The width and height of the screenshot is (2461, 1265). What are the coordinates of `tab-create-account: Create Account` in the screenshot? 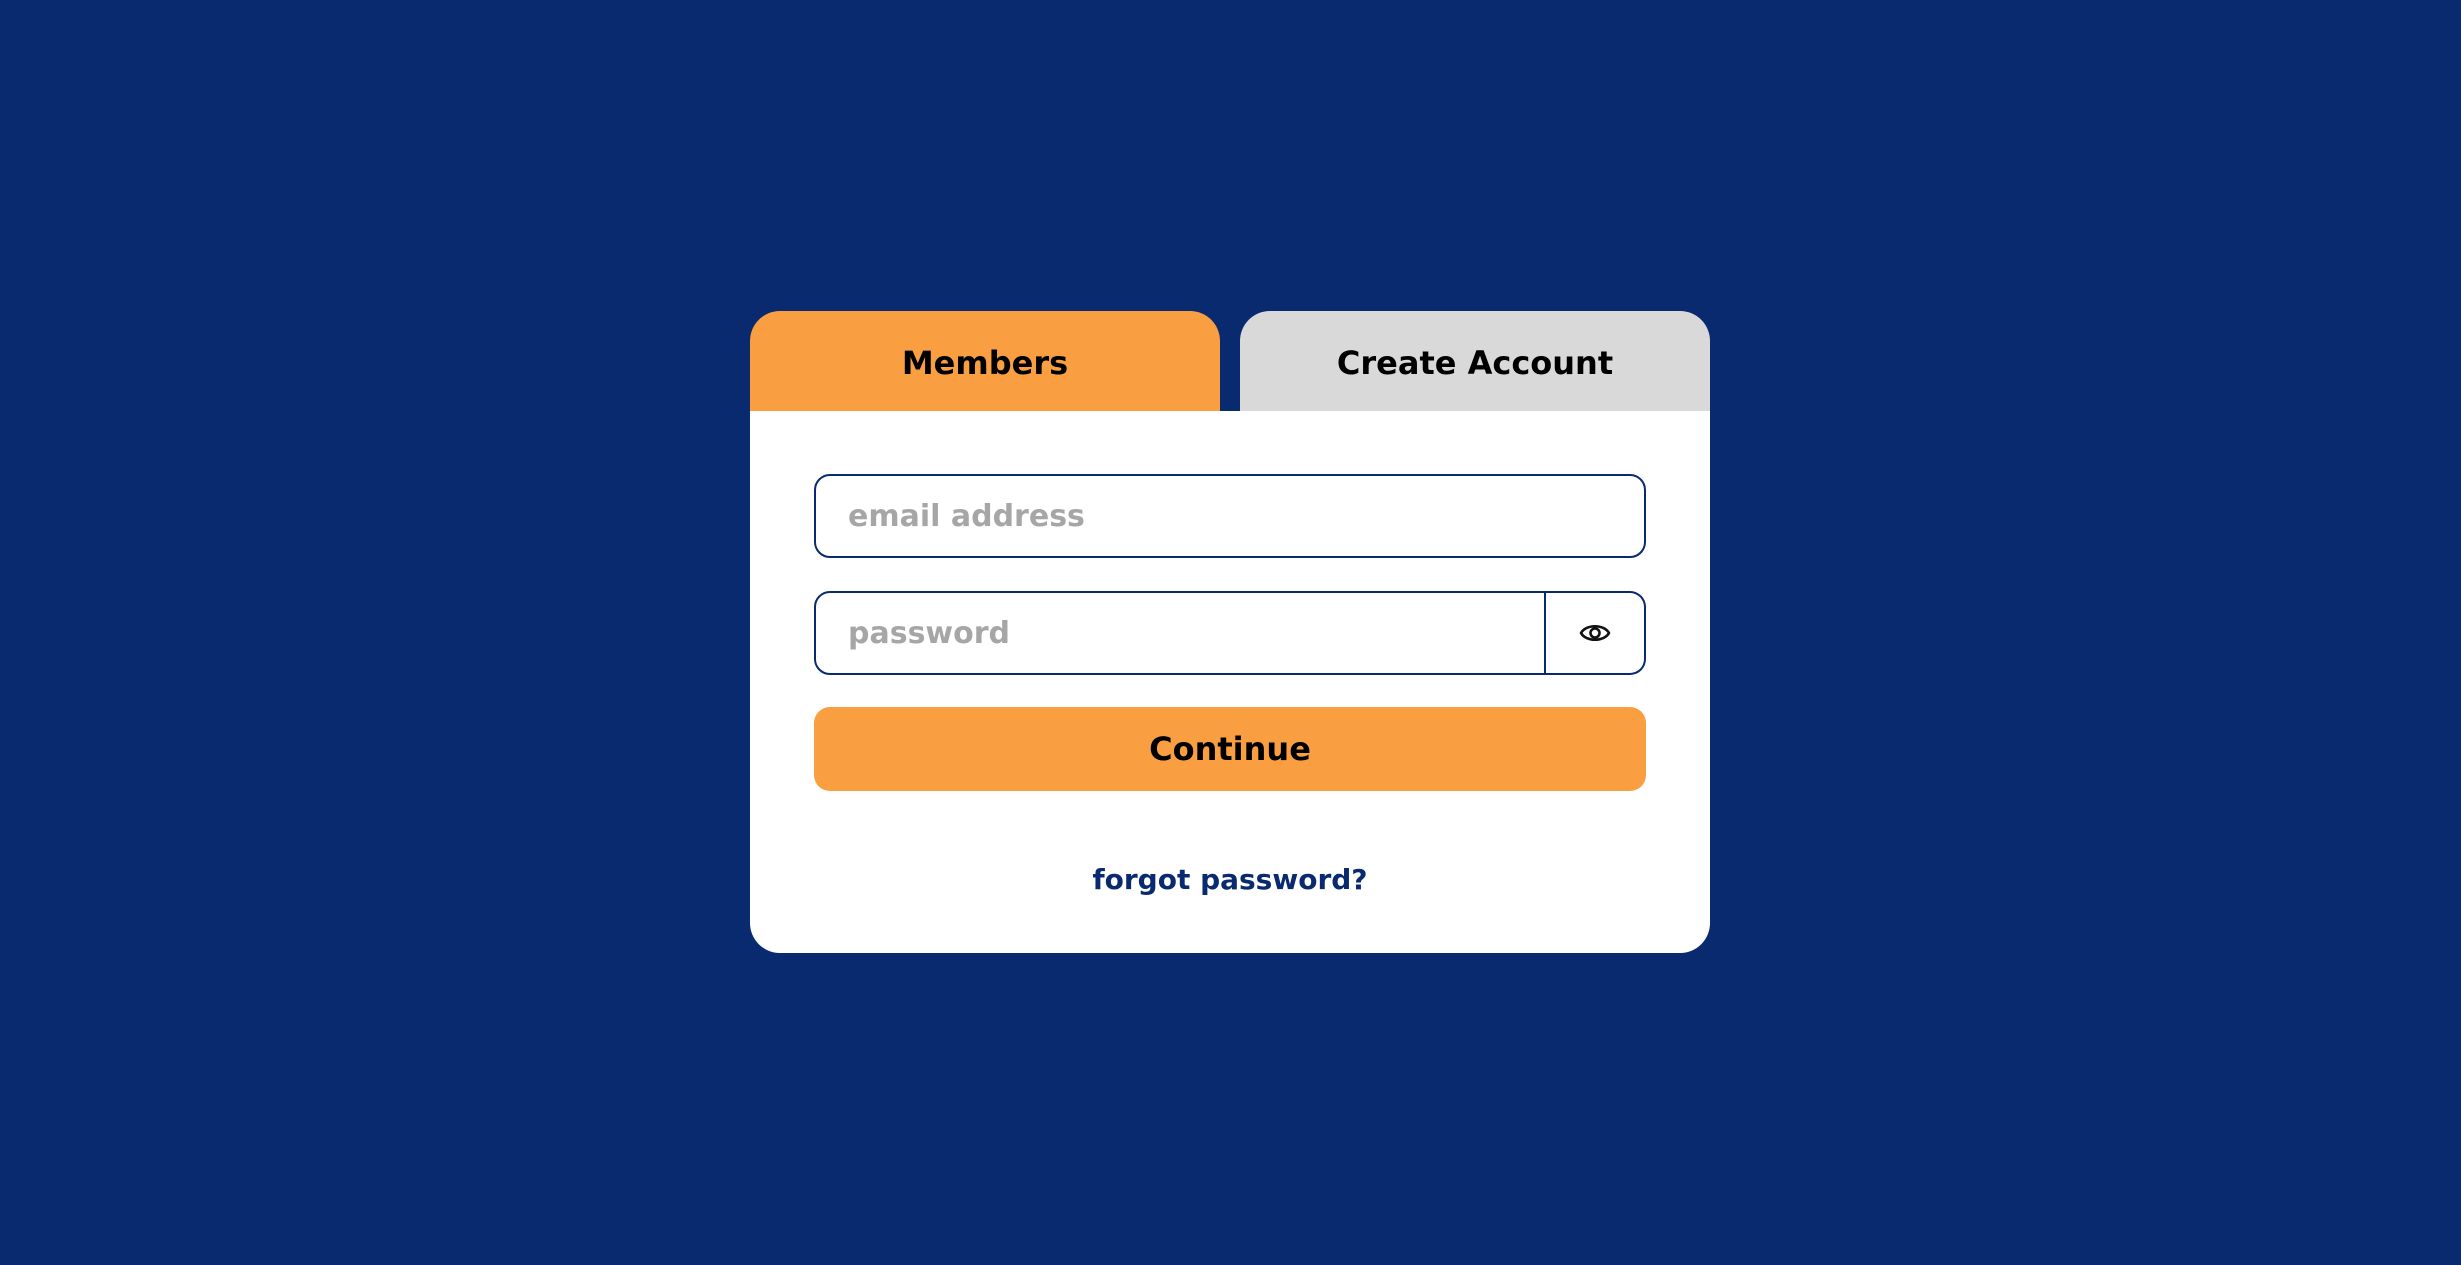 It's located at (1475, 361).